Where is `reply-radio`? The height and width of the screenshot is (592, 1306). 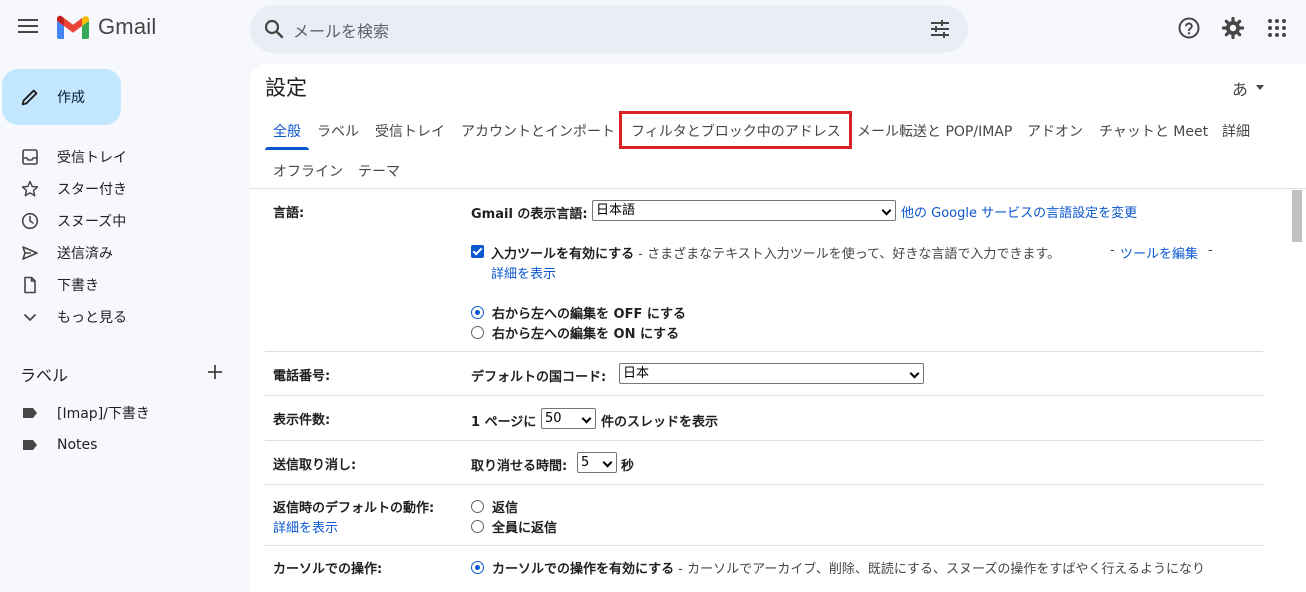 reply-radio is located at coordinates (477, 506).